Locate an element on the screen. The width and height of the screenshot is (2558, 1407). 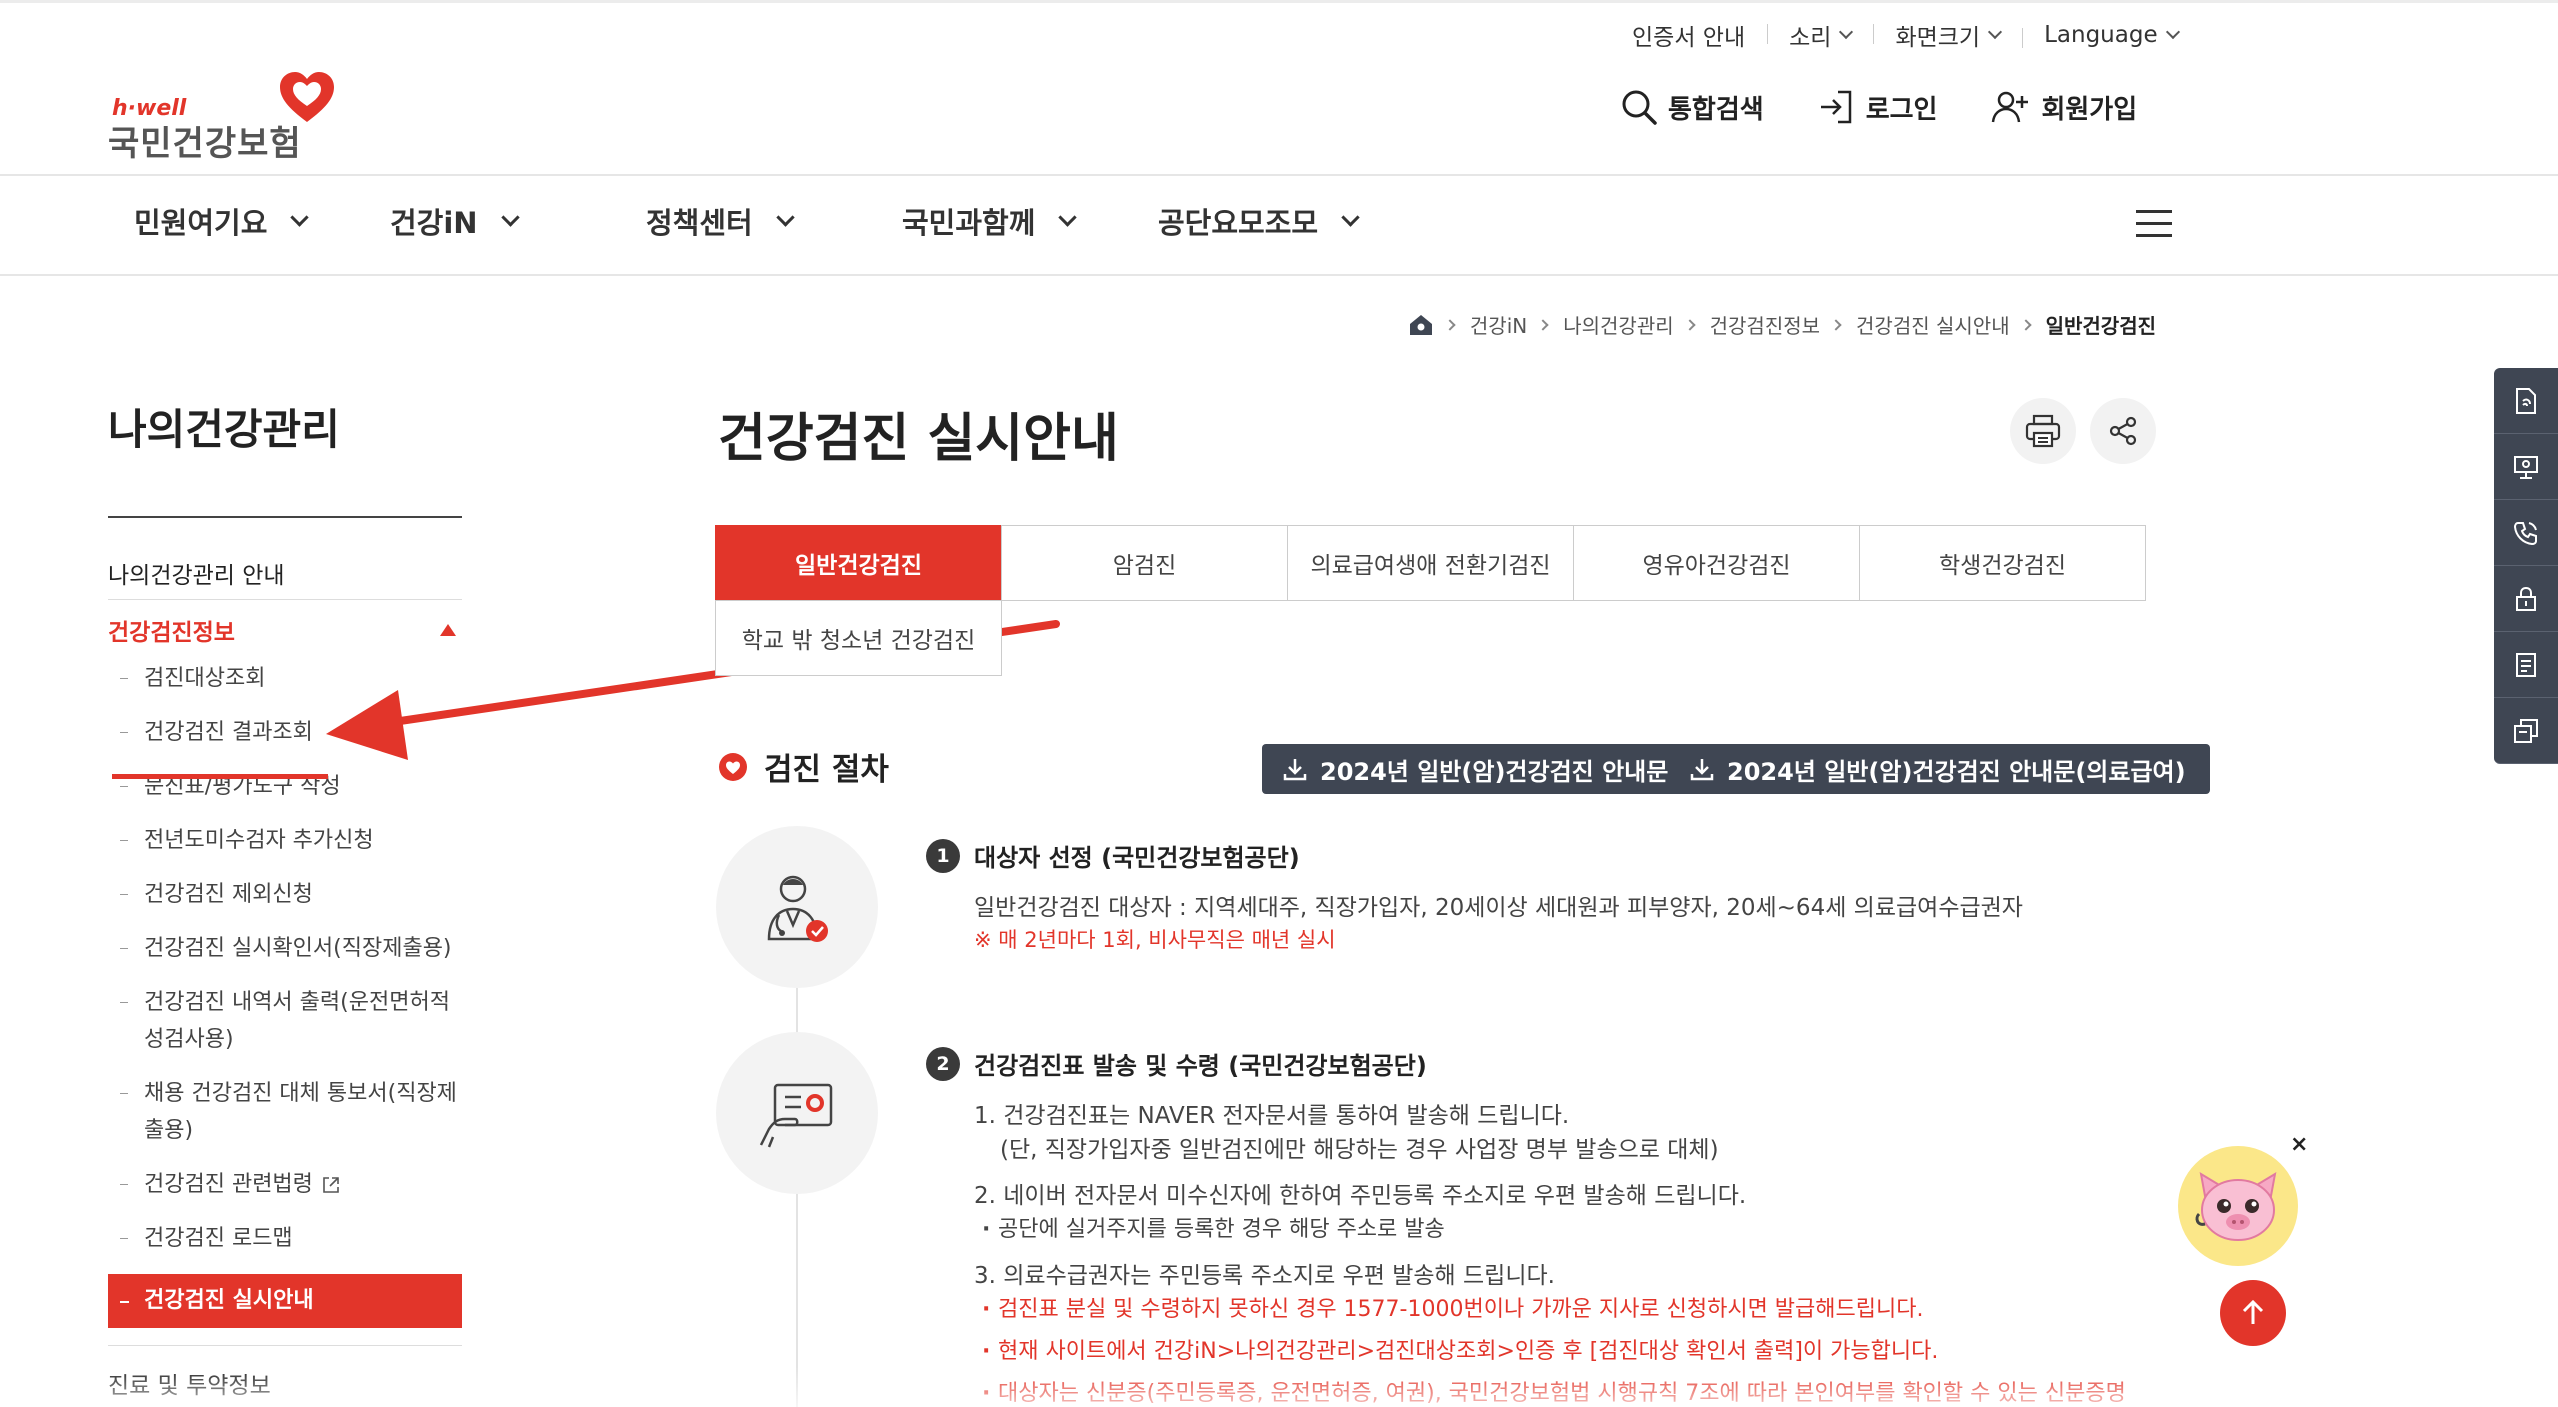
sidebar-sub-confirmation: 건강검진 실시확인서(직장제출용) is located at coordinates (285, 948).